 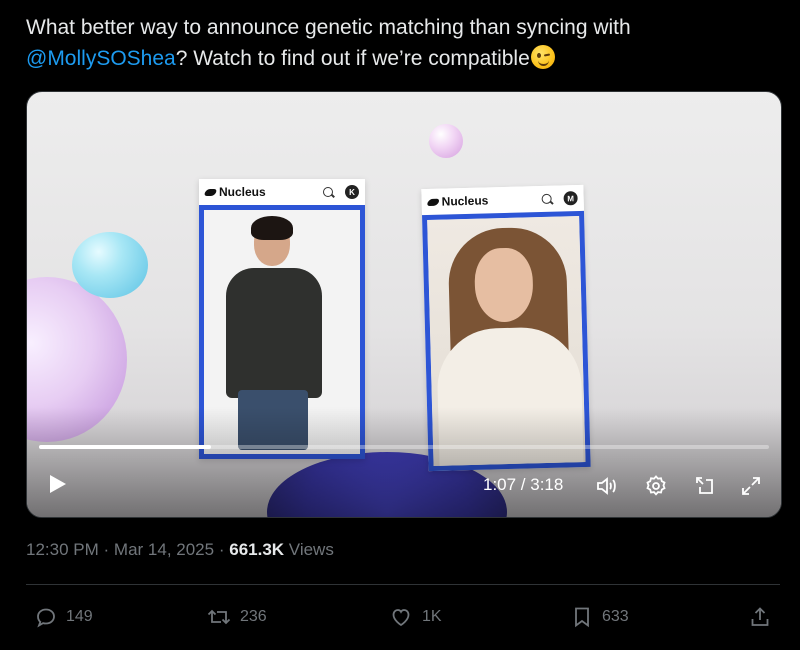 I want to click on reply-icon, so click(x=46, y=618).